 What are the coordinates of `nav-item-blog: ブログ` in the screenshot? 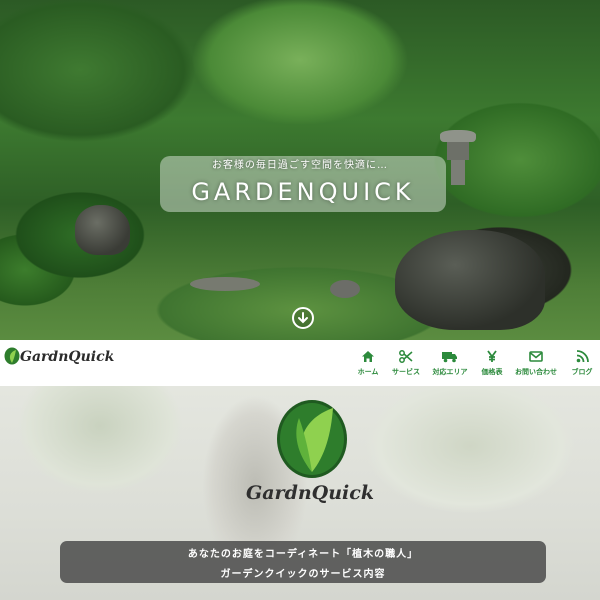 It's located at (576, 363).